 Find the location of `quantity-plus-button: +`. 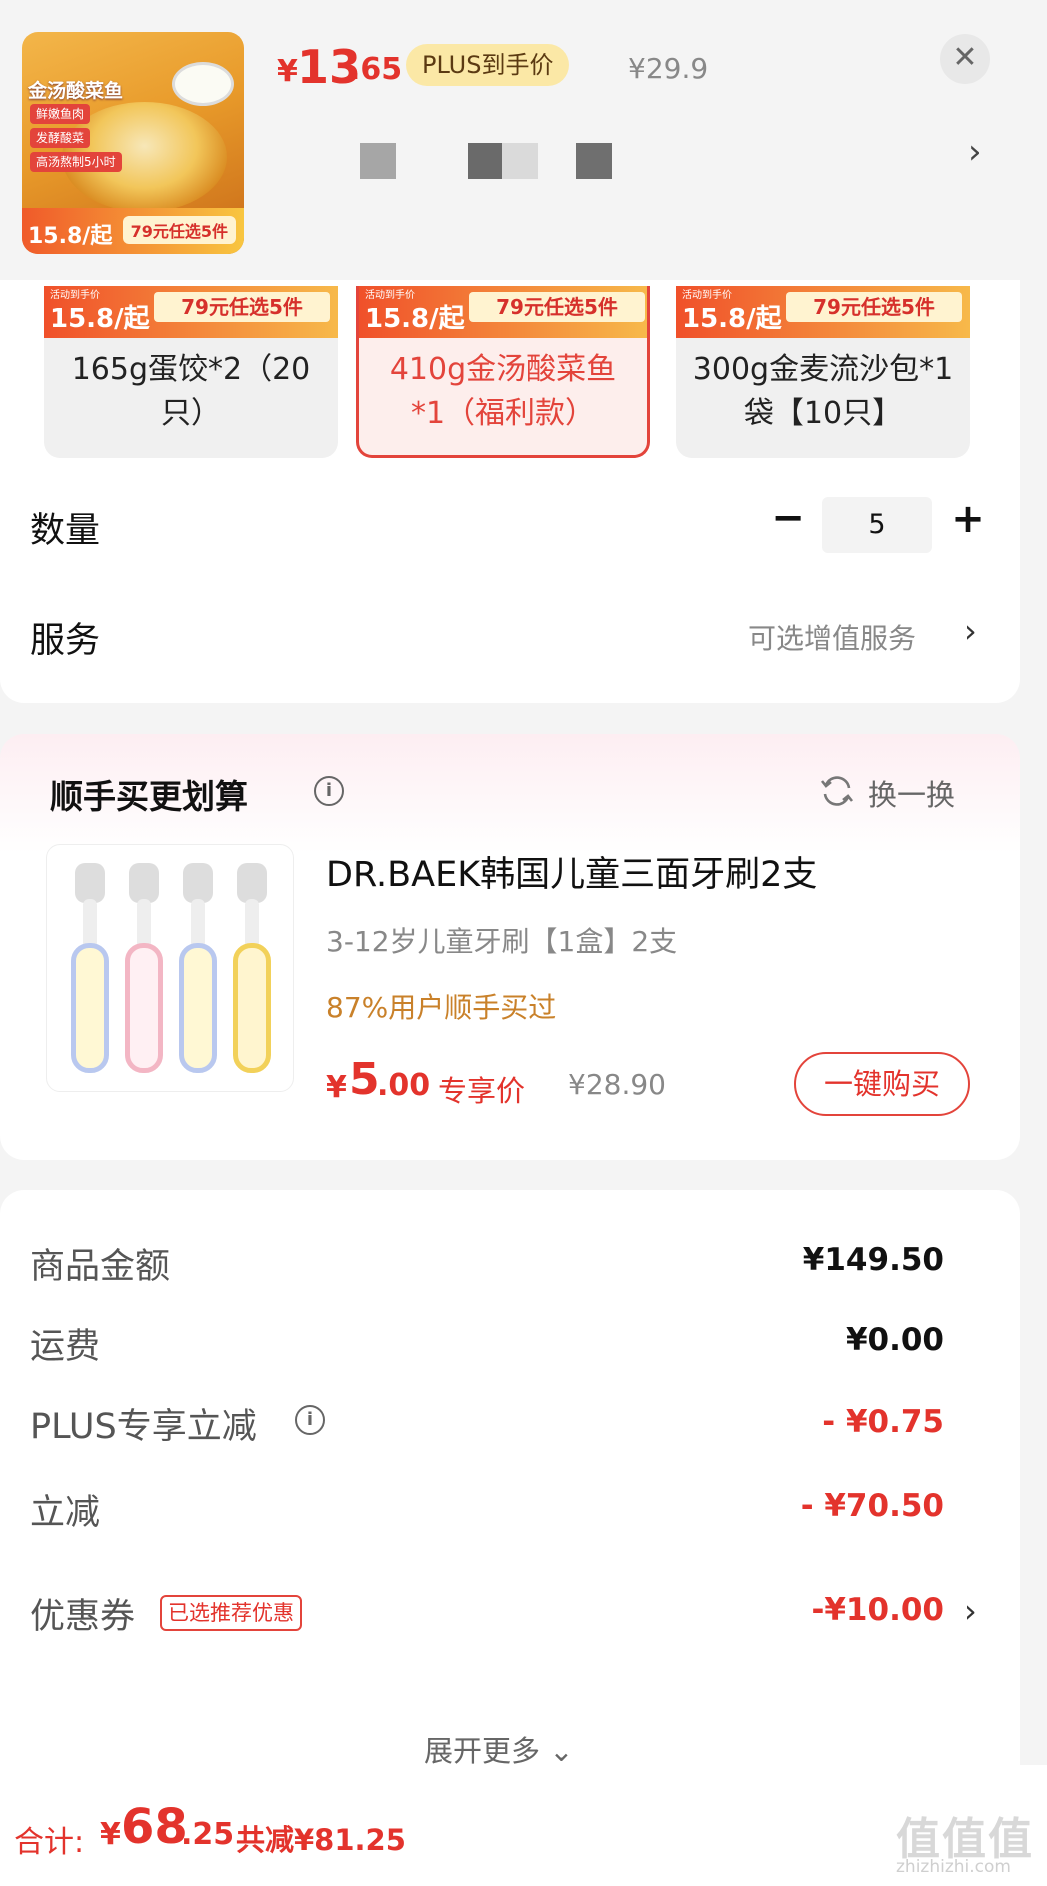

quantity-plus-button: + is located at coordinates (968, 519).